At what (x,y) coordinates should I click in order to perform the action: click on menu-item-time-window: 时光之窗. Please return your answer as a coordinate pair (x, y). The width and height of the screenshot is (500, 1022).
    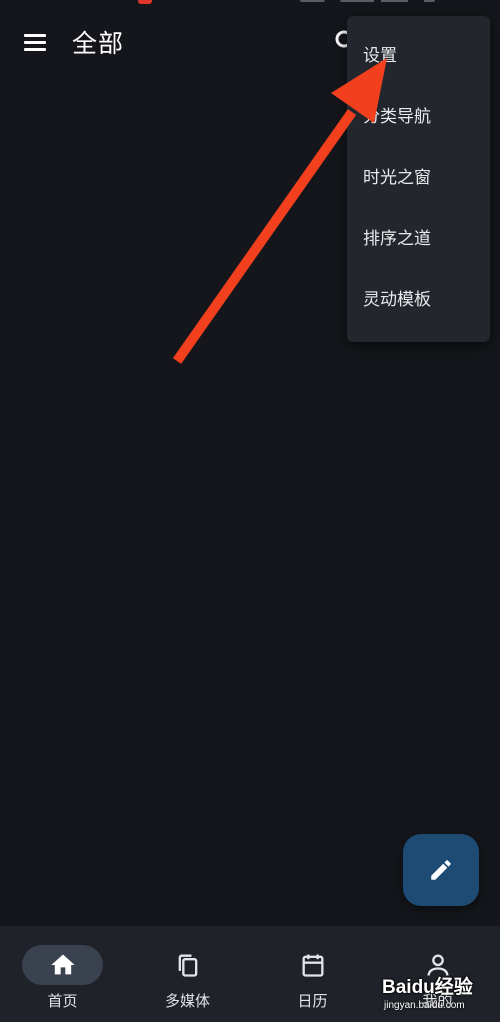
    Looking at the image, I should click on (418, 178).